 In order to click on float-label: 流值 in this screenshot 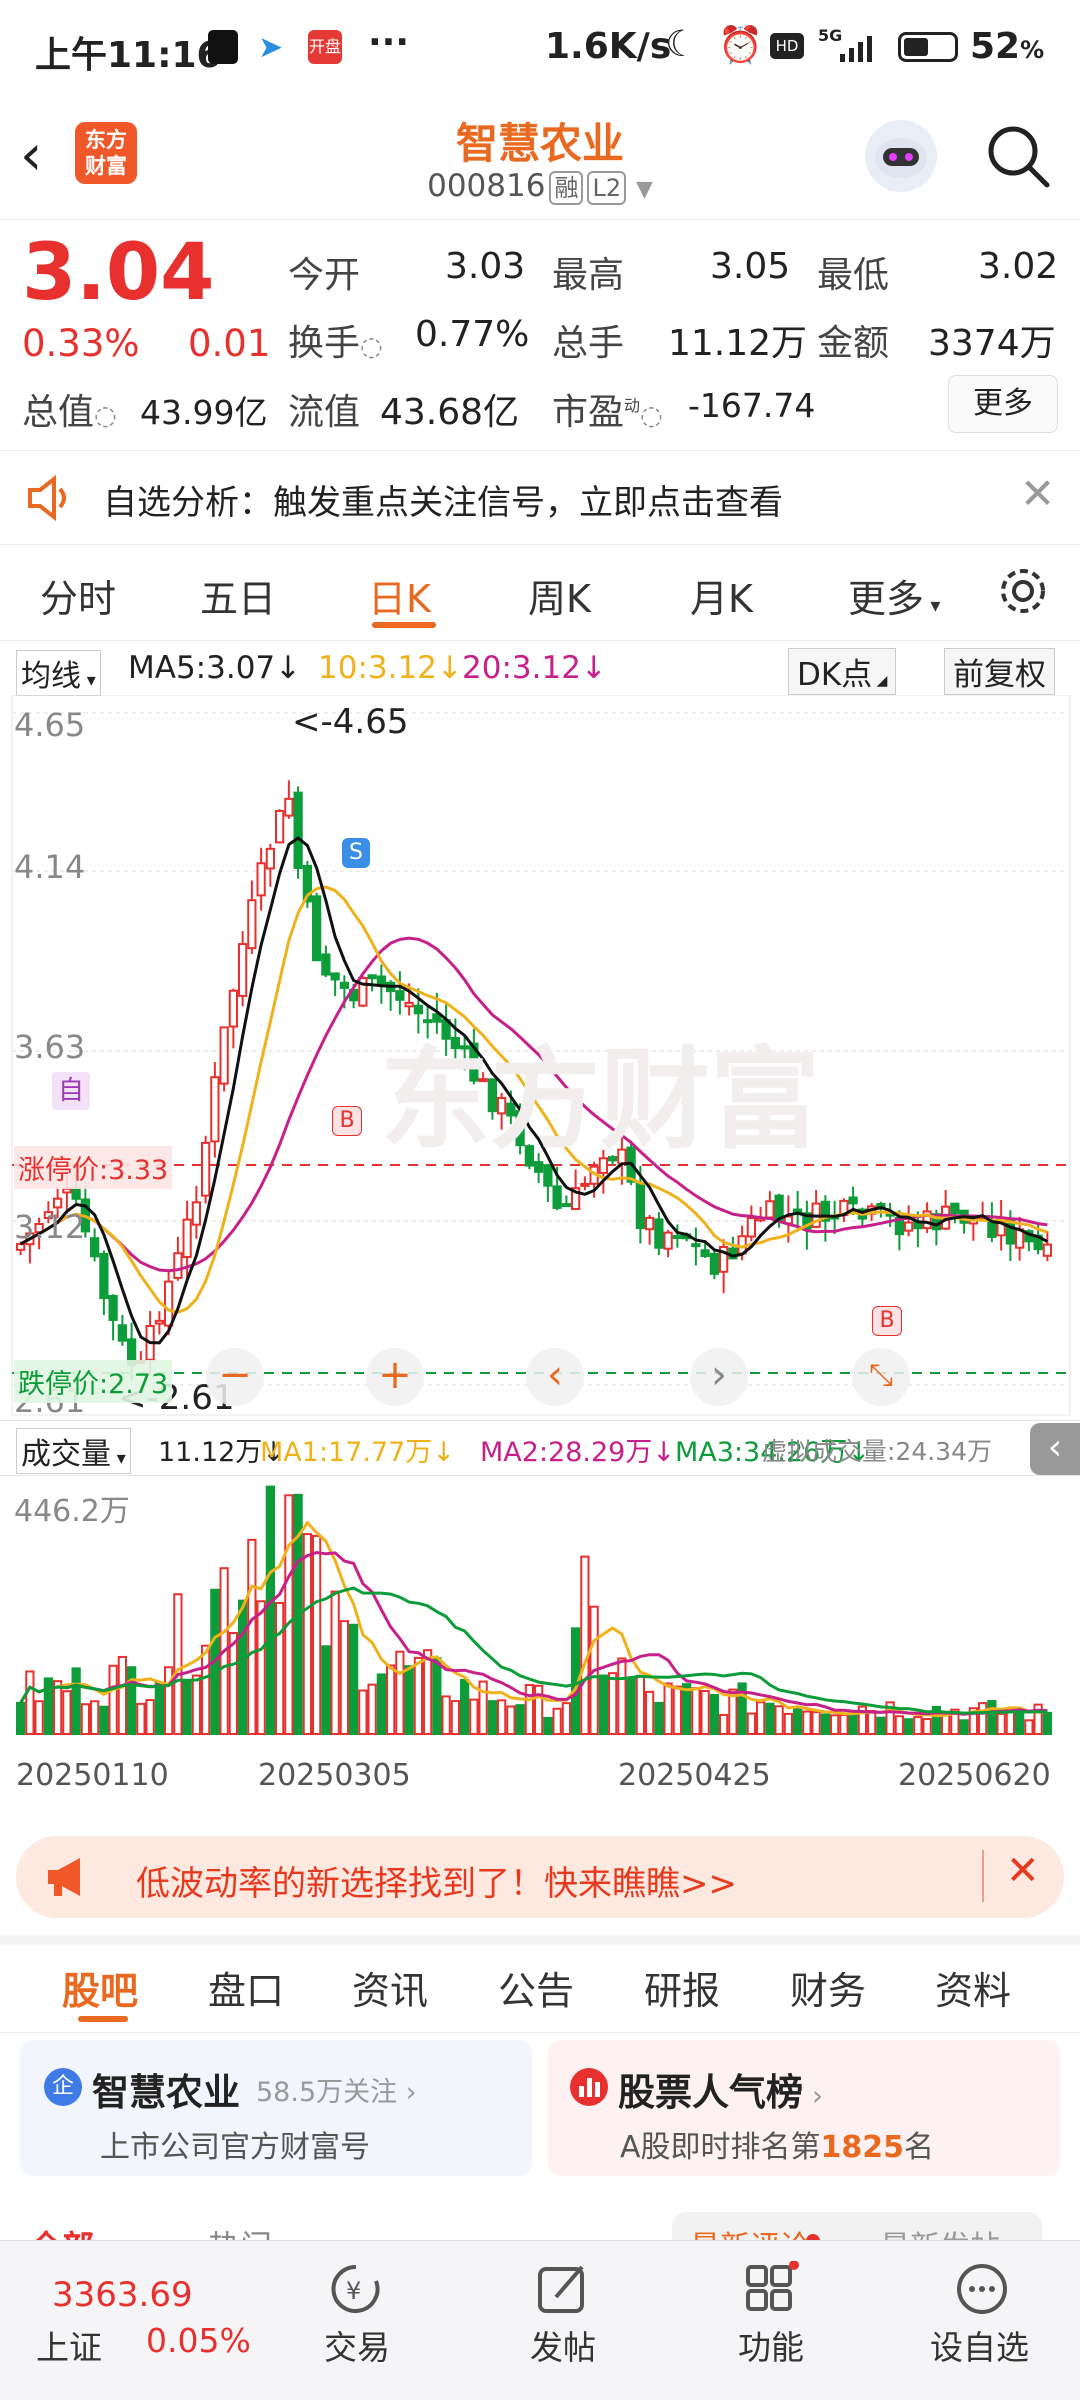, I will do `click(324, 412)`.